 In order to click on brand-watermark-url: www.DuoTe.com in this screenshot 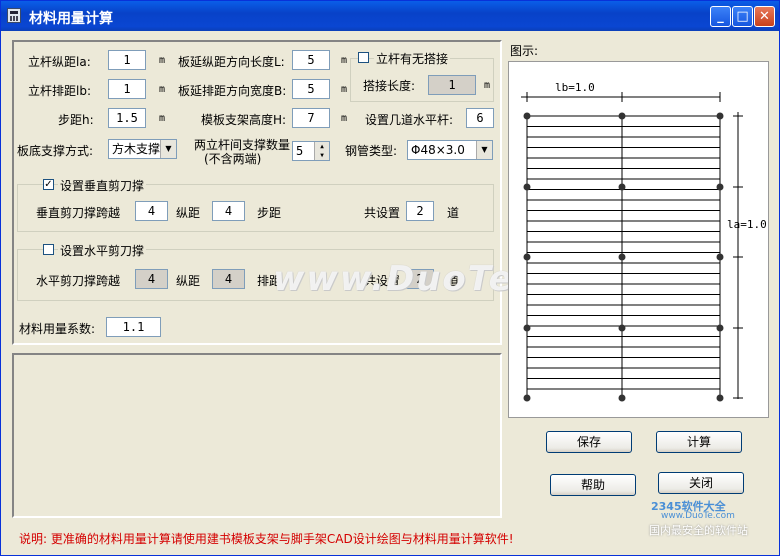, I will do `click(698, 516)`.